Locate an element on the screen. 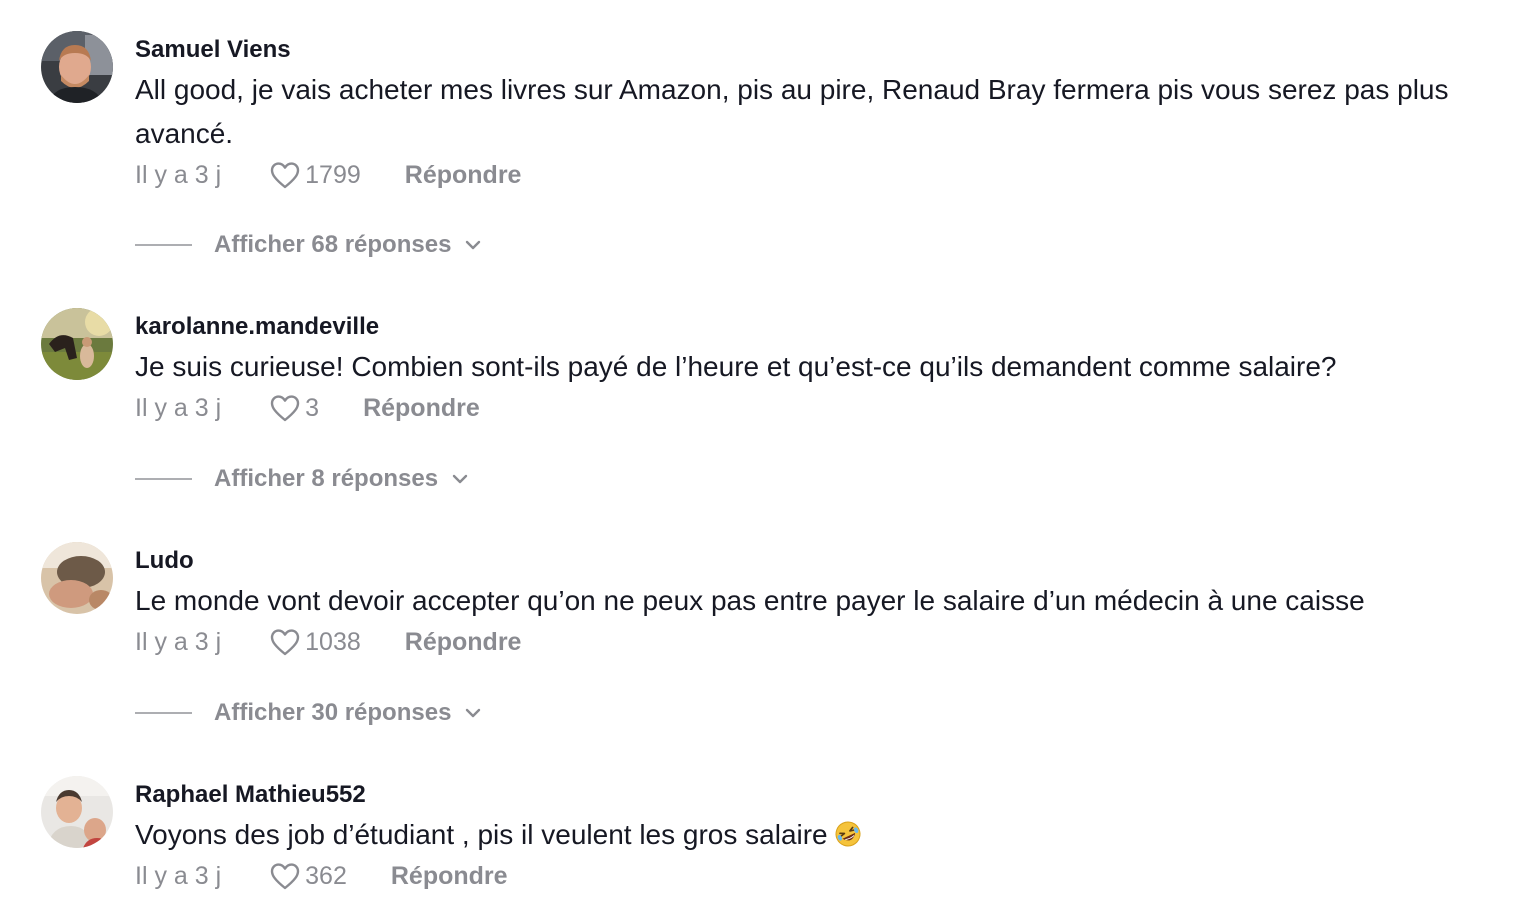 The image size is (1536, 918). view-replies-button: Afficher 8 réponses is located at coordinates (302, 479).